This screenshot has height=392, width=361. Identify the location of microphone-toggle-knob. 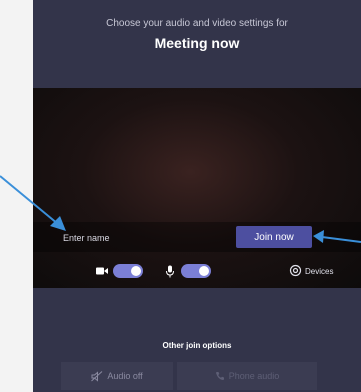
(204, 271).